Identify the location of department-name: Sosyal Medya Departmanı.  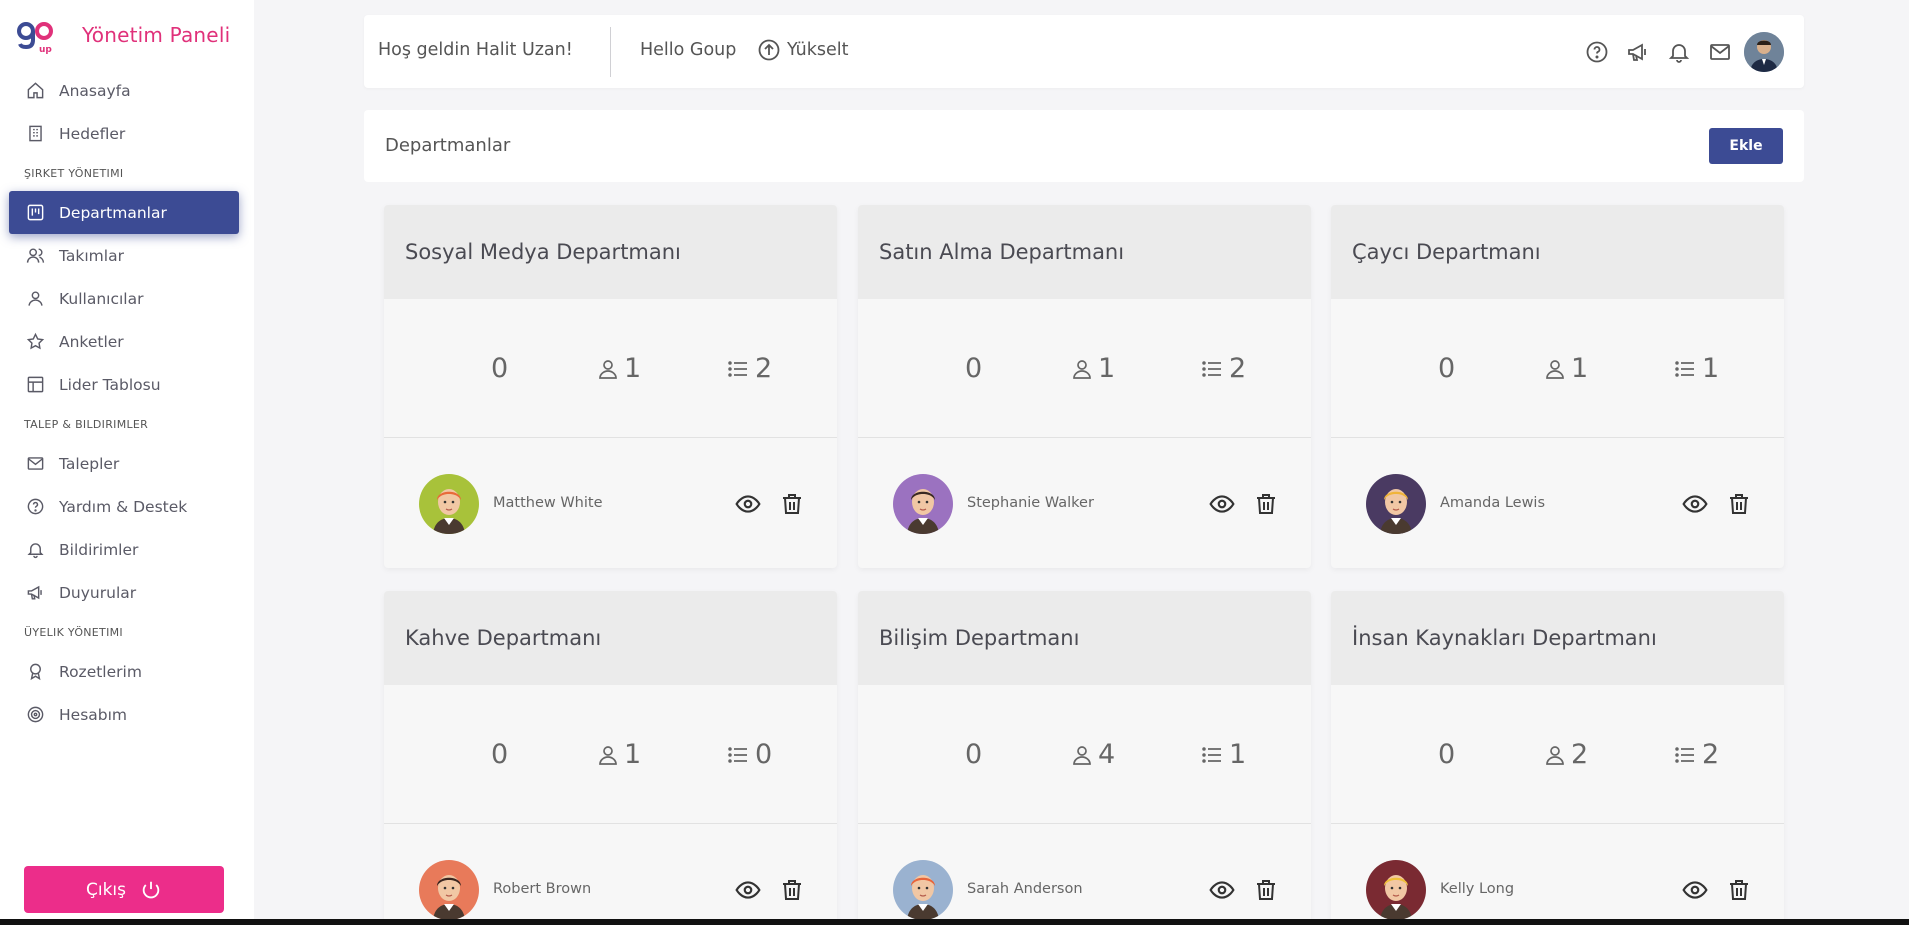
(610, 252).